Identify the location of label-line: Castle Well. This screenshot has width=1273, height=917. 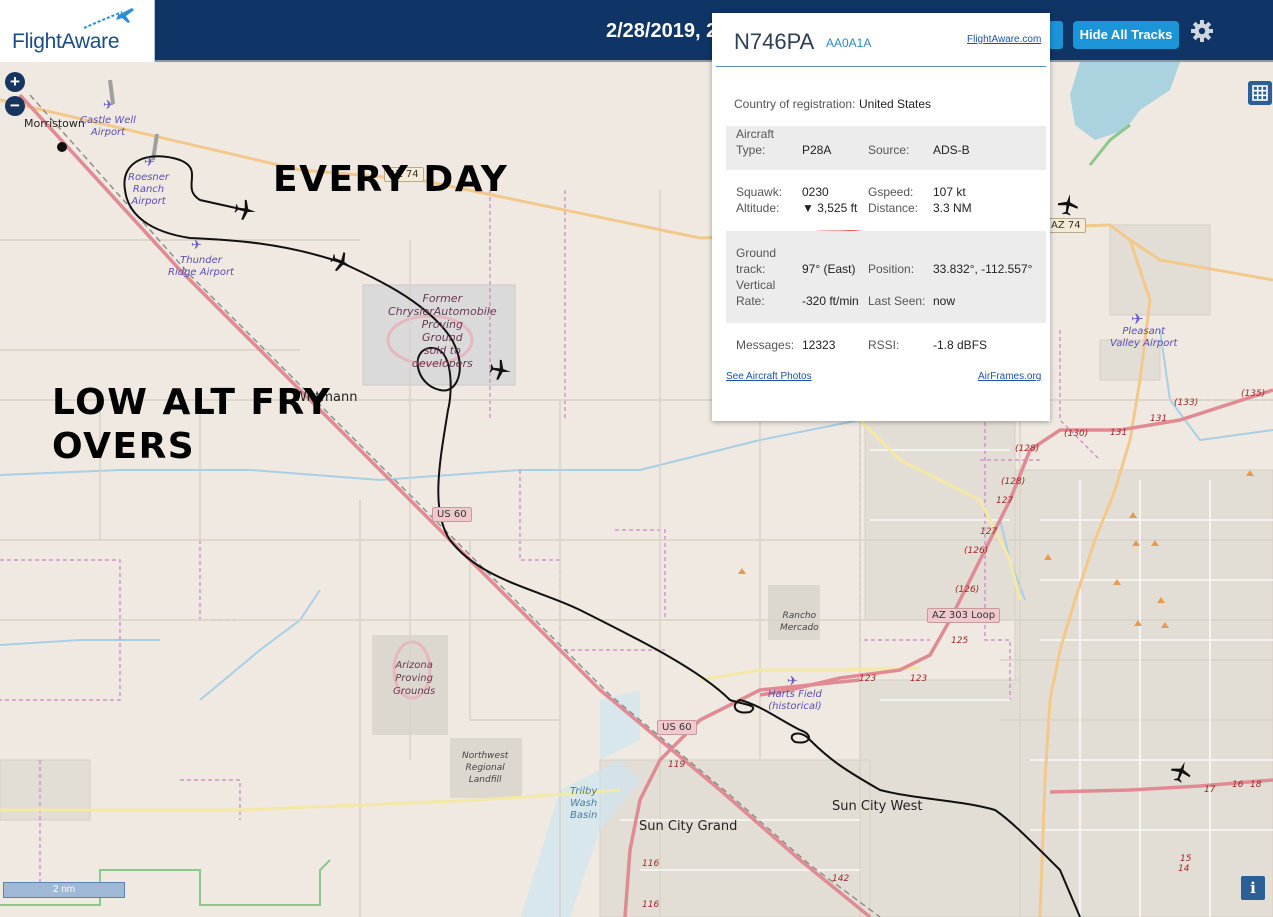
(108, 120).